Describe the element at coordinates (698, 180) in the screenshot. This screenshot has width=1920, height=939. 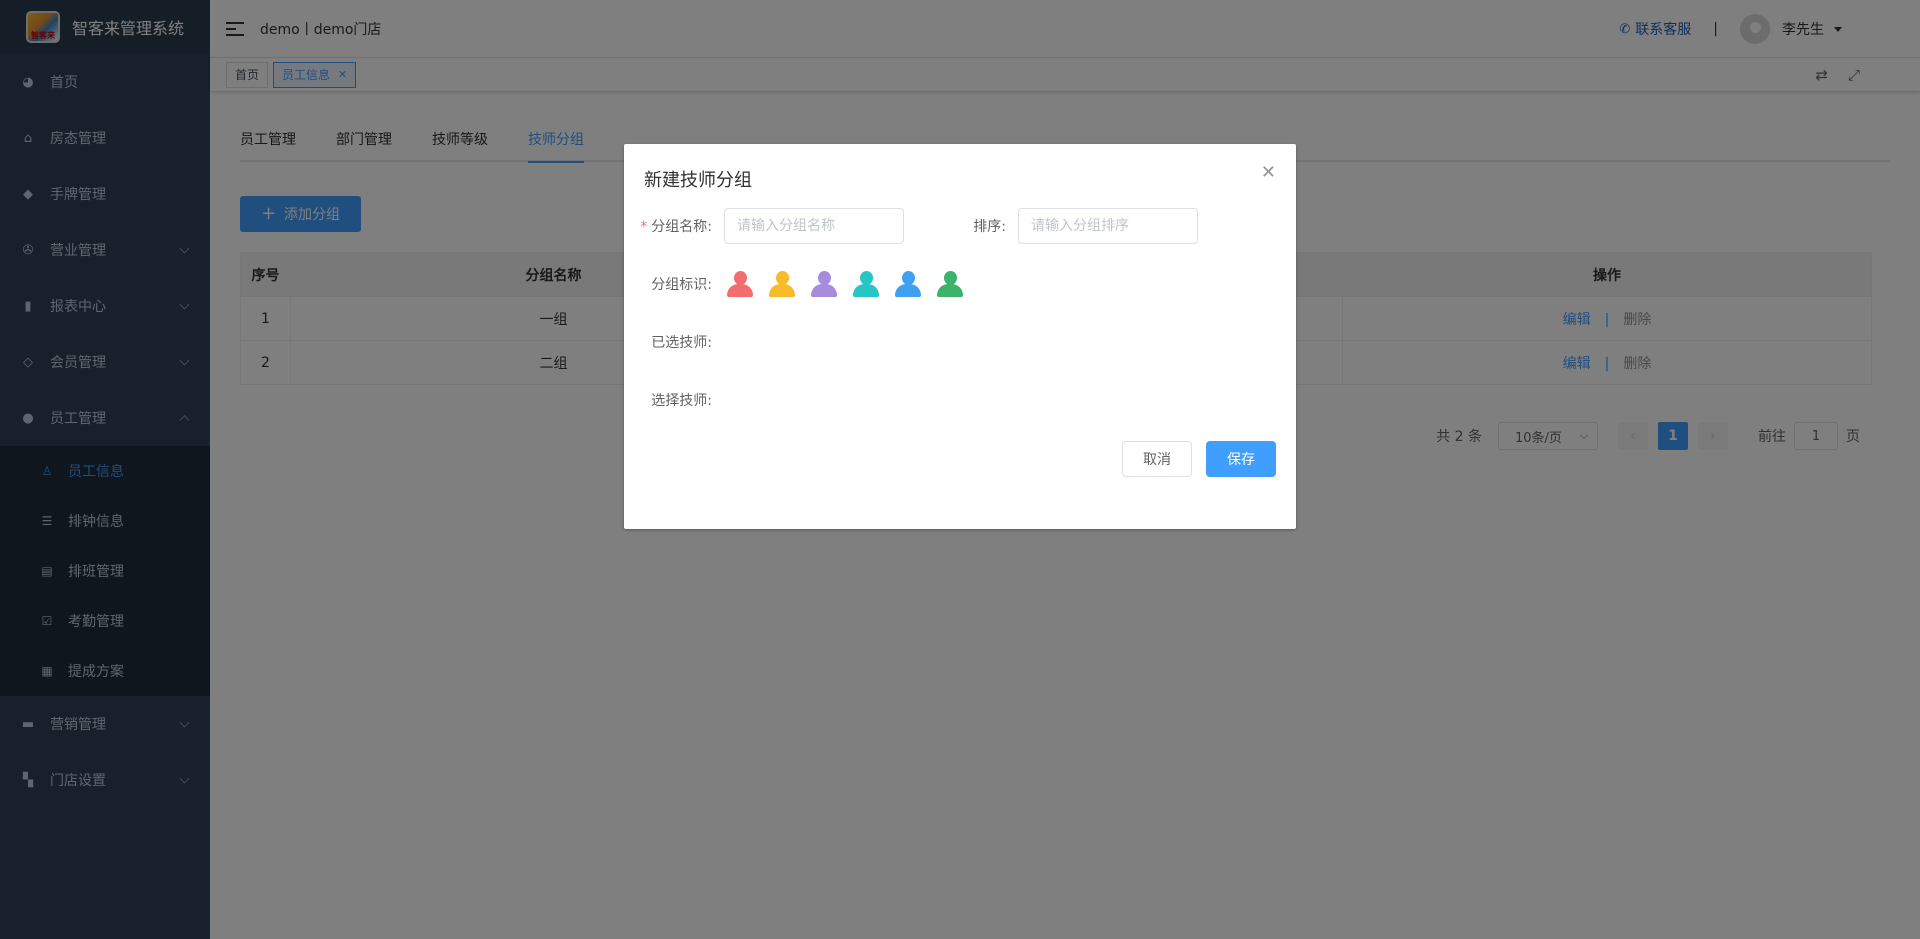
I see `dialog-title: 新建技师分组` at that location.